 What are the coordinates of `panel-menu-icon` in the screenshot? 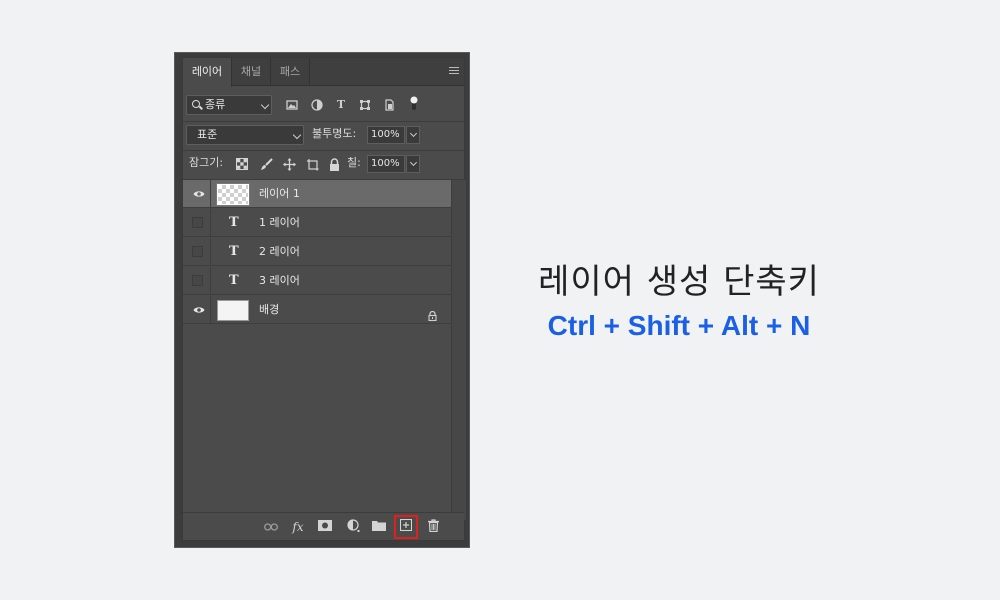 It's located at (454, 71).